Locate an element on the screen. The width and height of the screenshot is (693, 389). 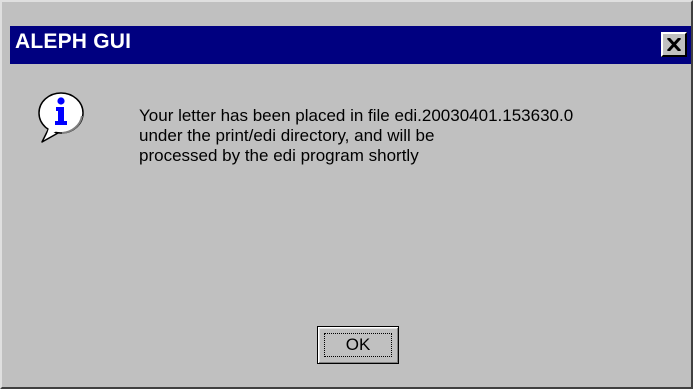
close-icon is located at coordinates (674, 44).